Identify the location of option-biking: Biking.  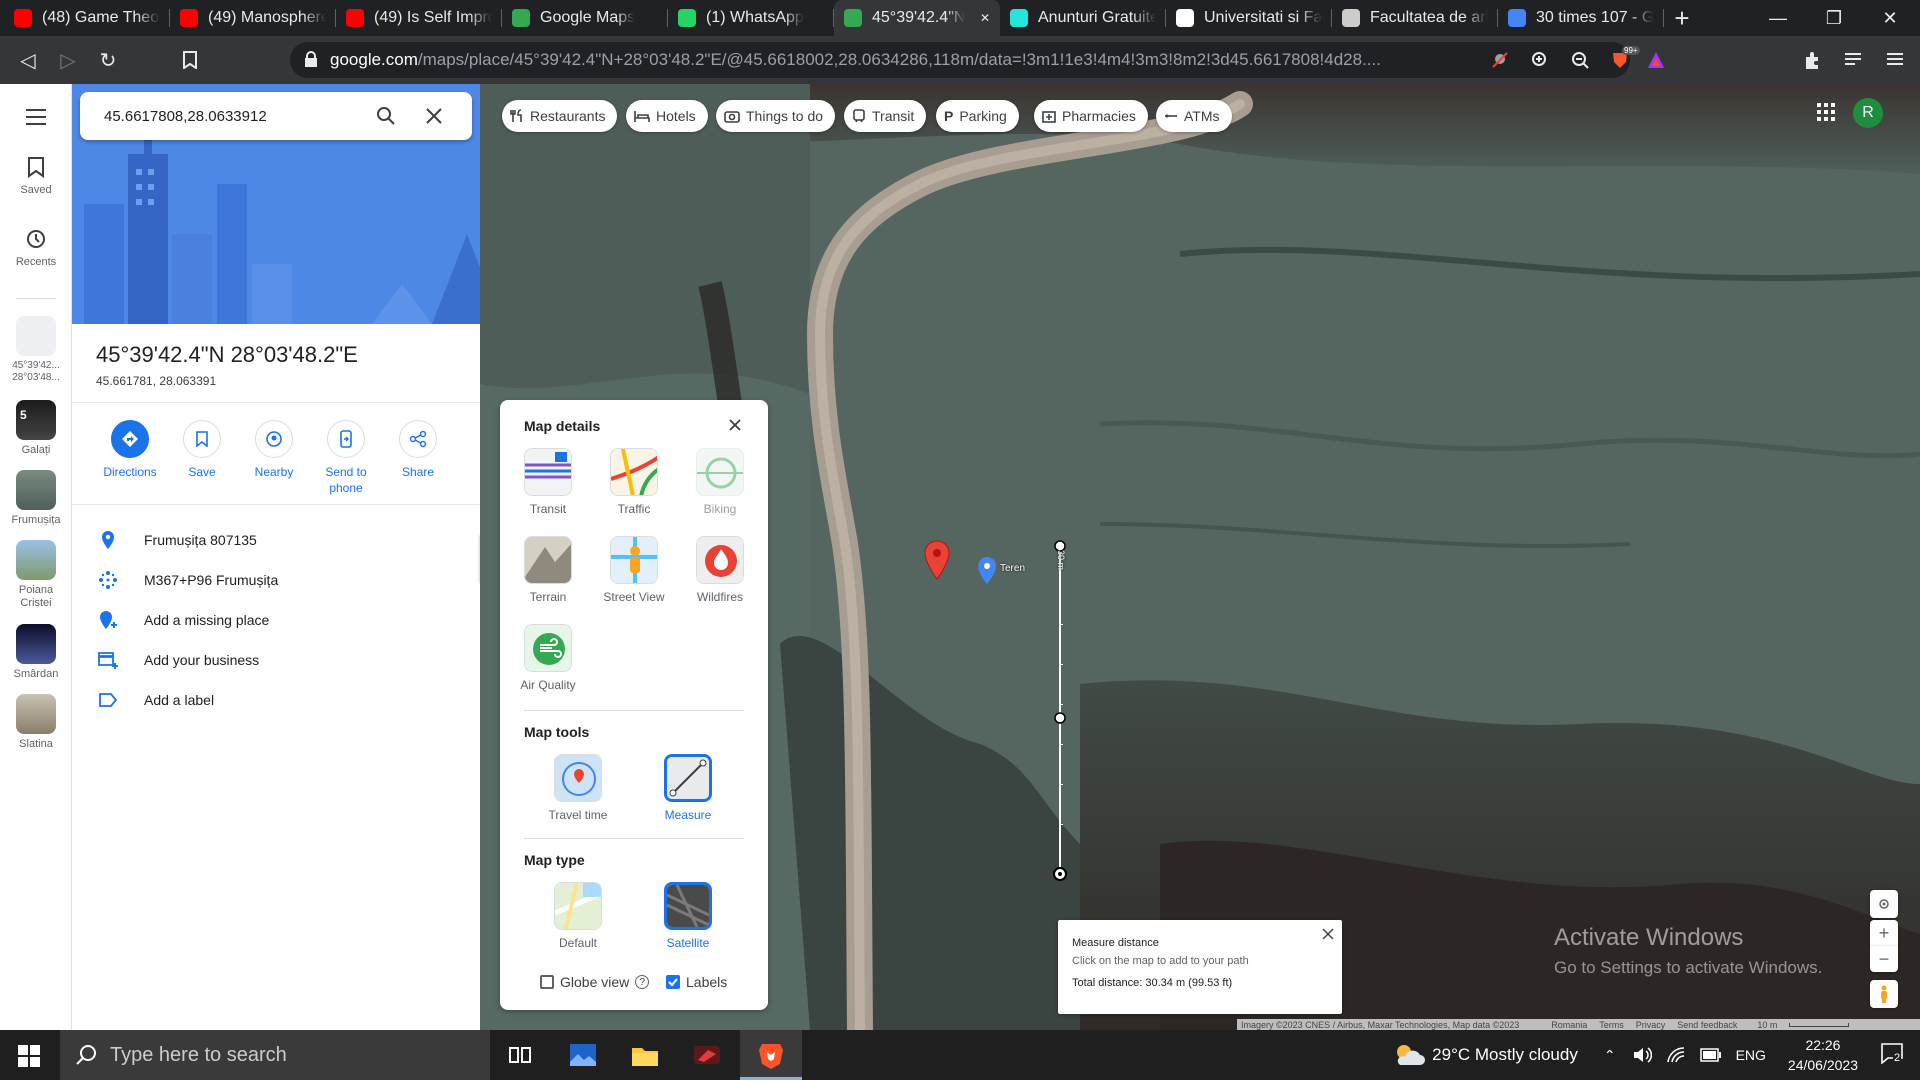
(720, 482).